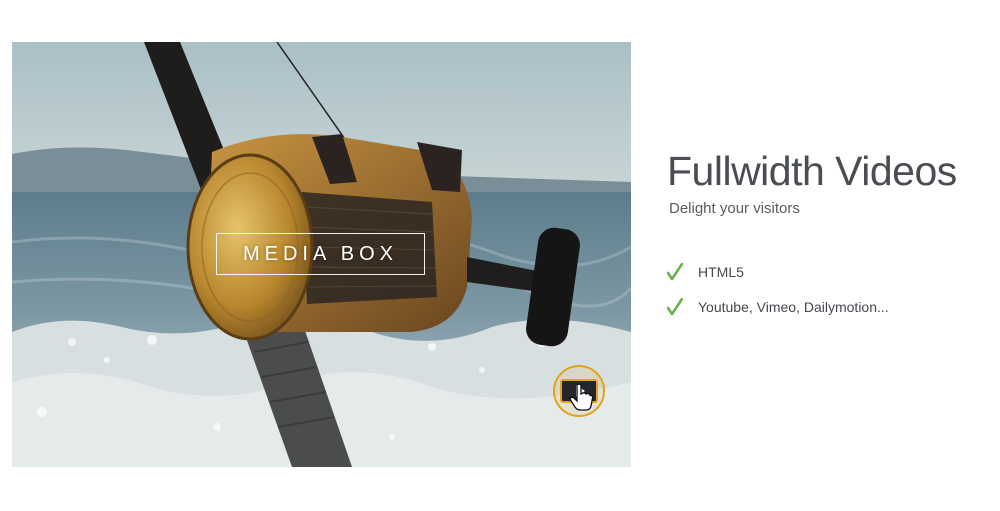 This screenshot has height=511, width=1000. I want to click on media-box-label: MEDIA BOX, so click(320, 254).